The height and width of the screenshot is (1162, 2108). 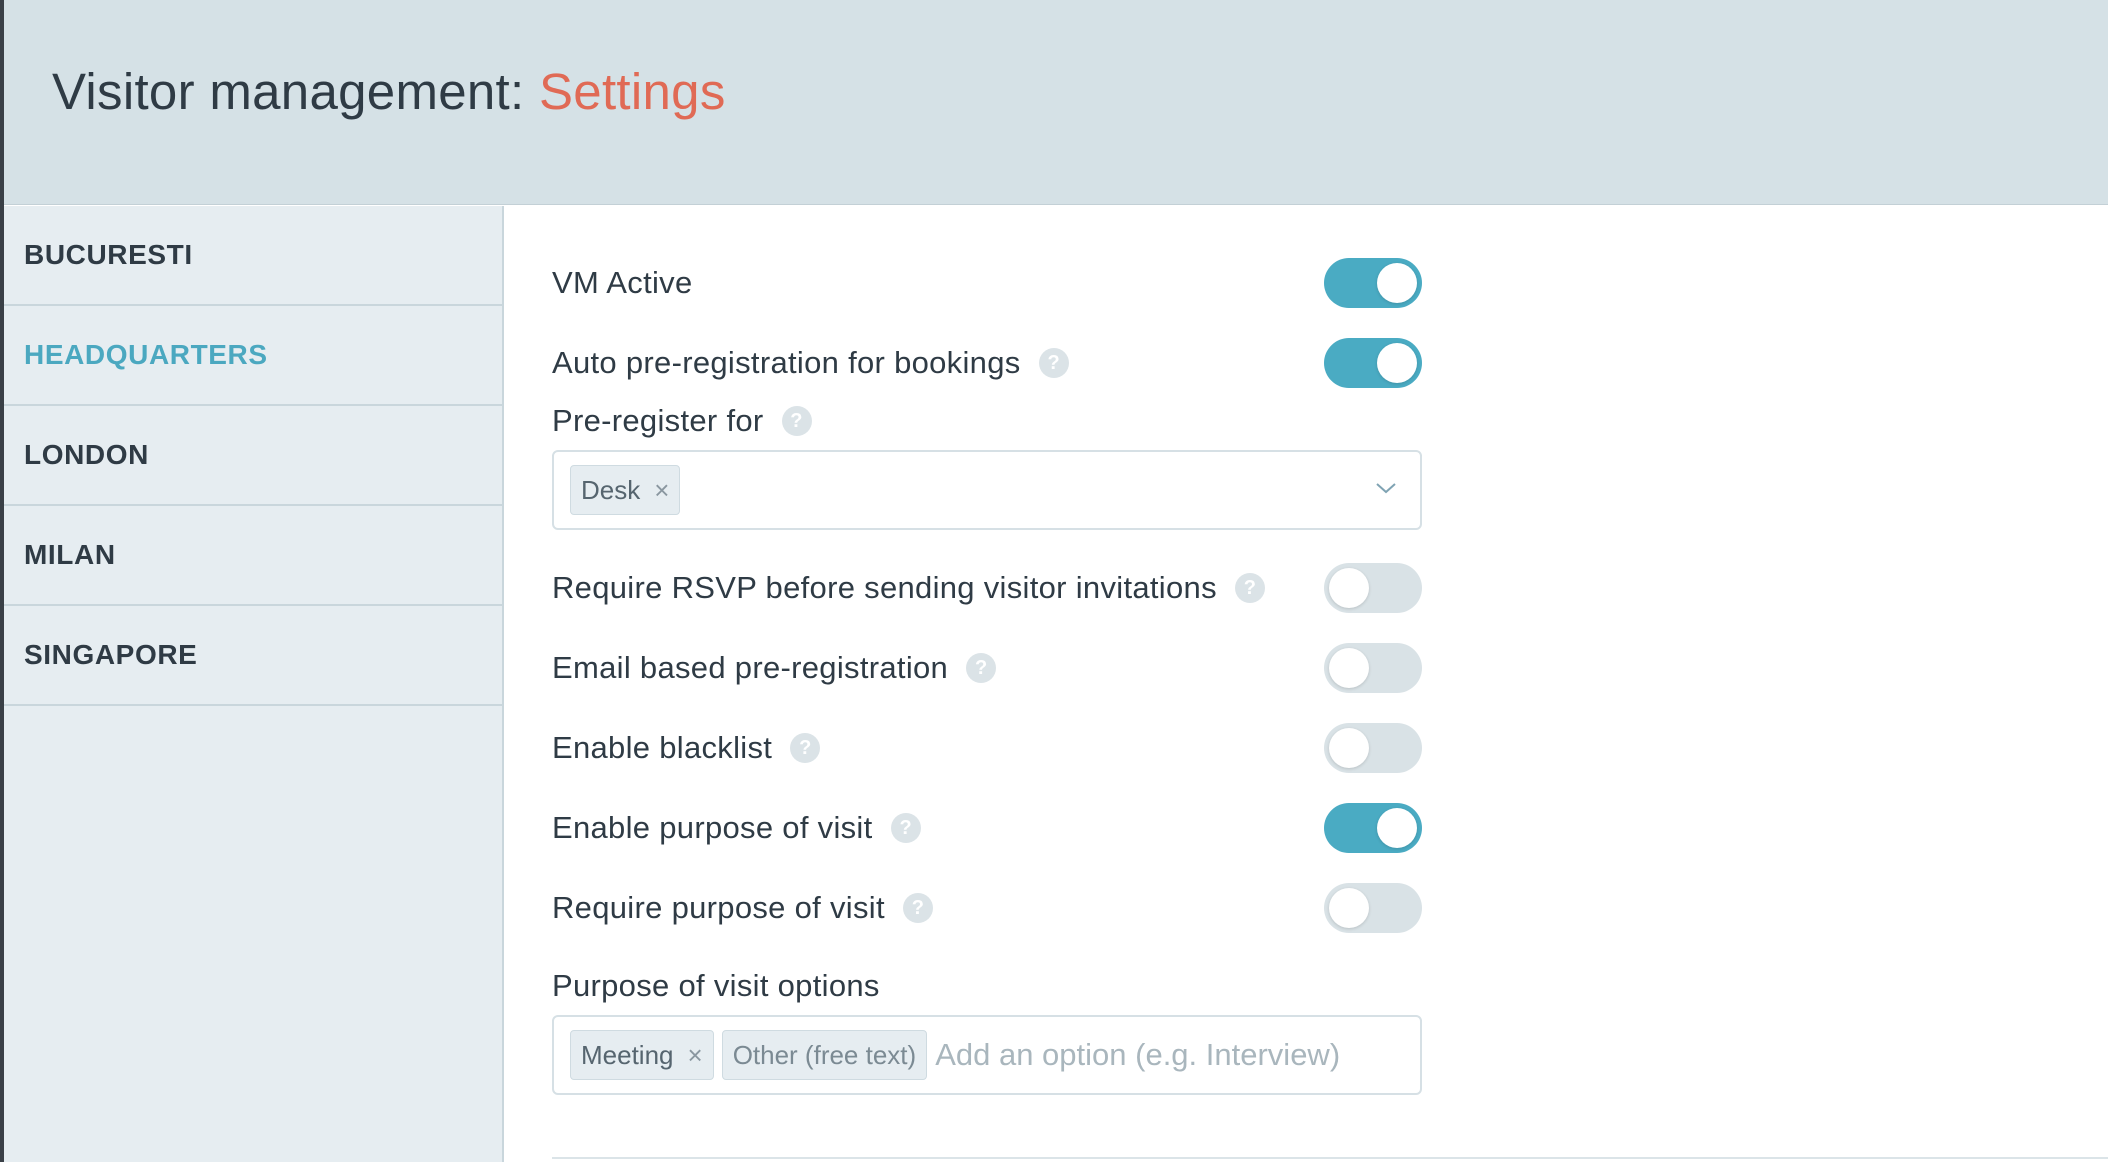 What do you see at coordinates (86, 454) in the screenshot?
I see `sidebar-item-label: LONDON` at bounding box center [86, 454].